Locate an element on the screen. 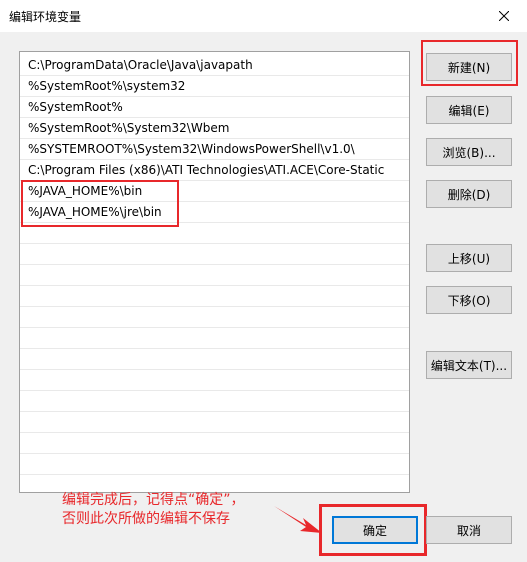 This screenshot has width=527, height=562. window-title: 编辑环境变量 is located at coordinates (45, 17).